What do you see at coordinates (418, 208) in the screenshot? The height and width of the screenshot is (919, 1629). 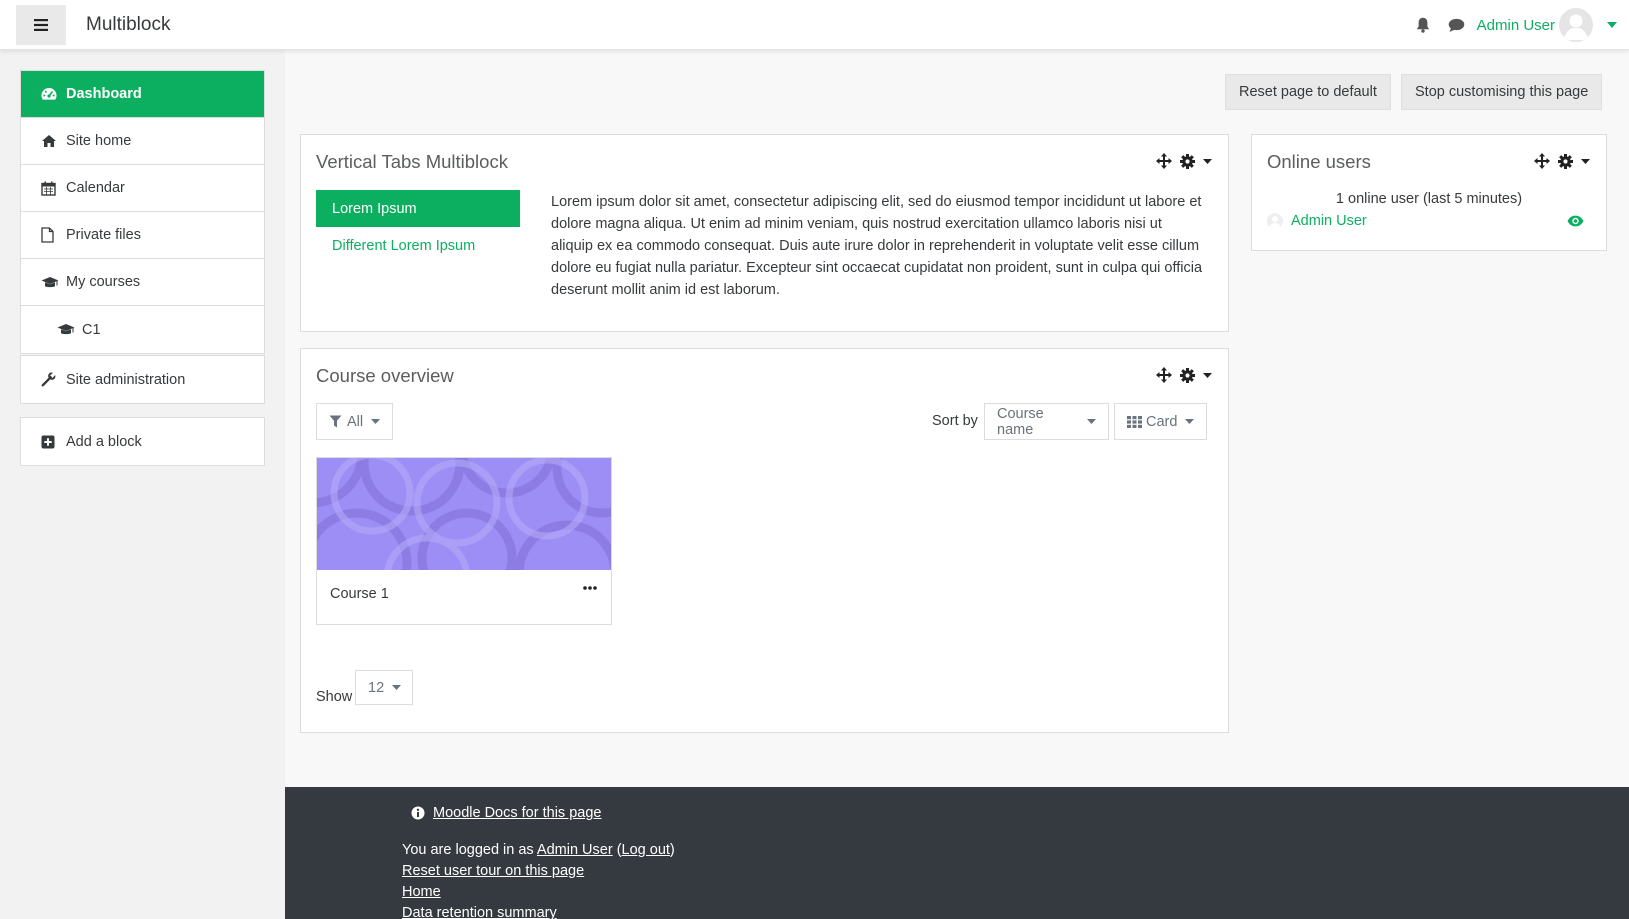 I see `tab-lorem-ipsum: Lorem Ipsum` at bounding box center [418, 208].